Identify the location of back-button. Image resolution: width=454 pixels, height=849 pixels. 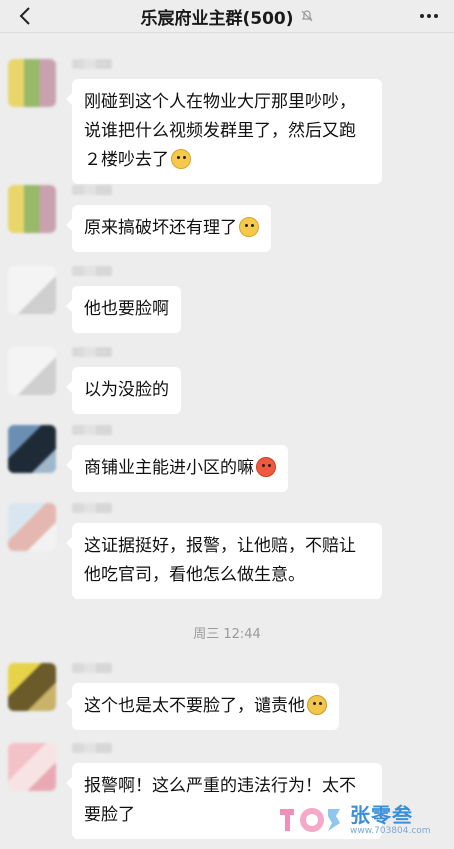
(25, 16).